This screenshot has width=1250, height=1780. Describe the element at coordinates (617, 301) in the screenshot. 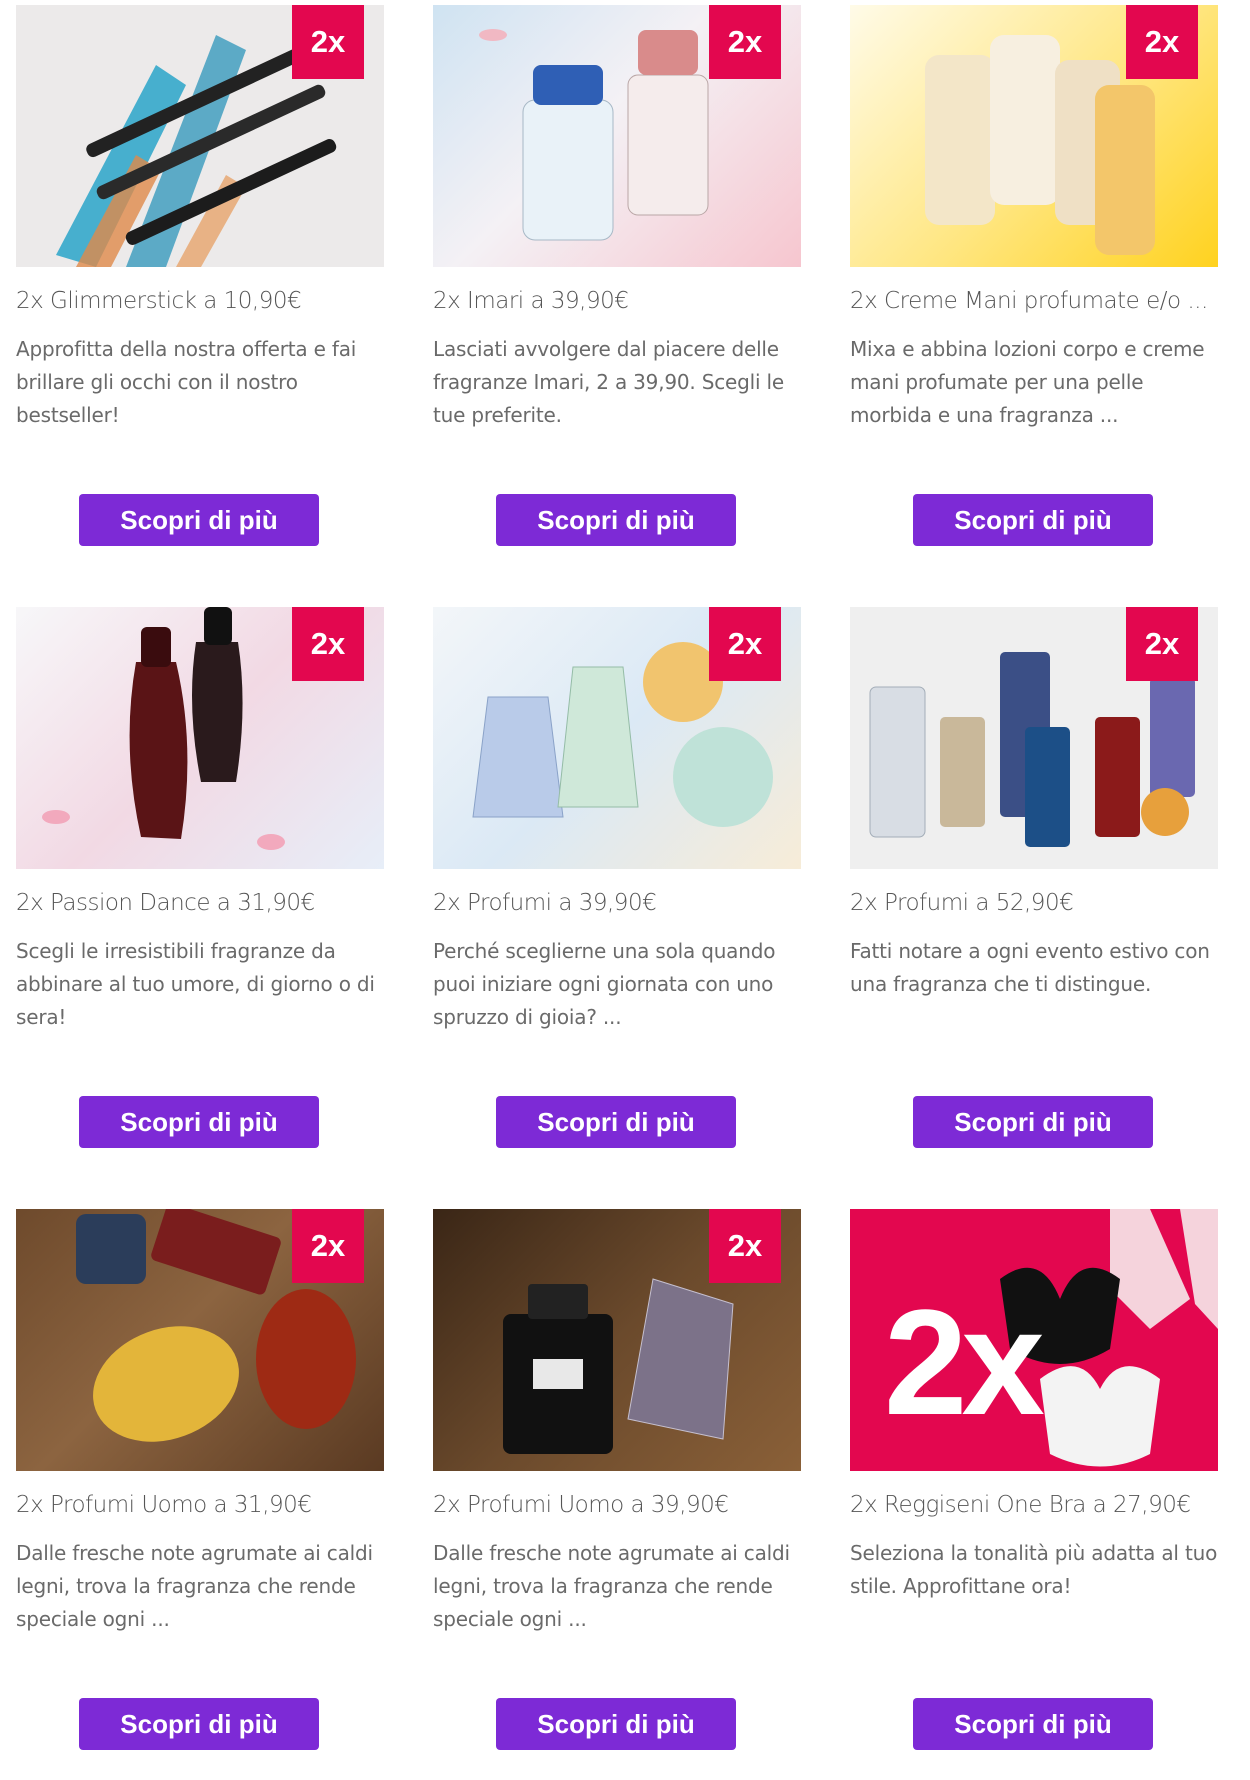

I see `offer-title: 2x Imari a 39,90€` at that location.